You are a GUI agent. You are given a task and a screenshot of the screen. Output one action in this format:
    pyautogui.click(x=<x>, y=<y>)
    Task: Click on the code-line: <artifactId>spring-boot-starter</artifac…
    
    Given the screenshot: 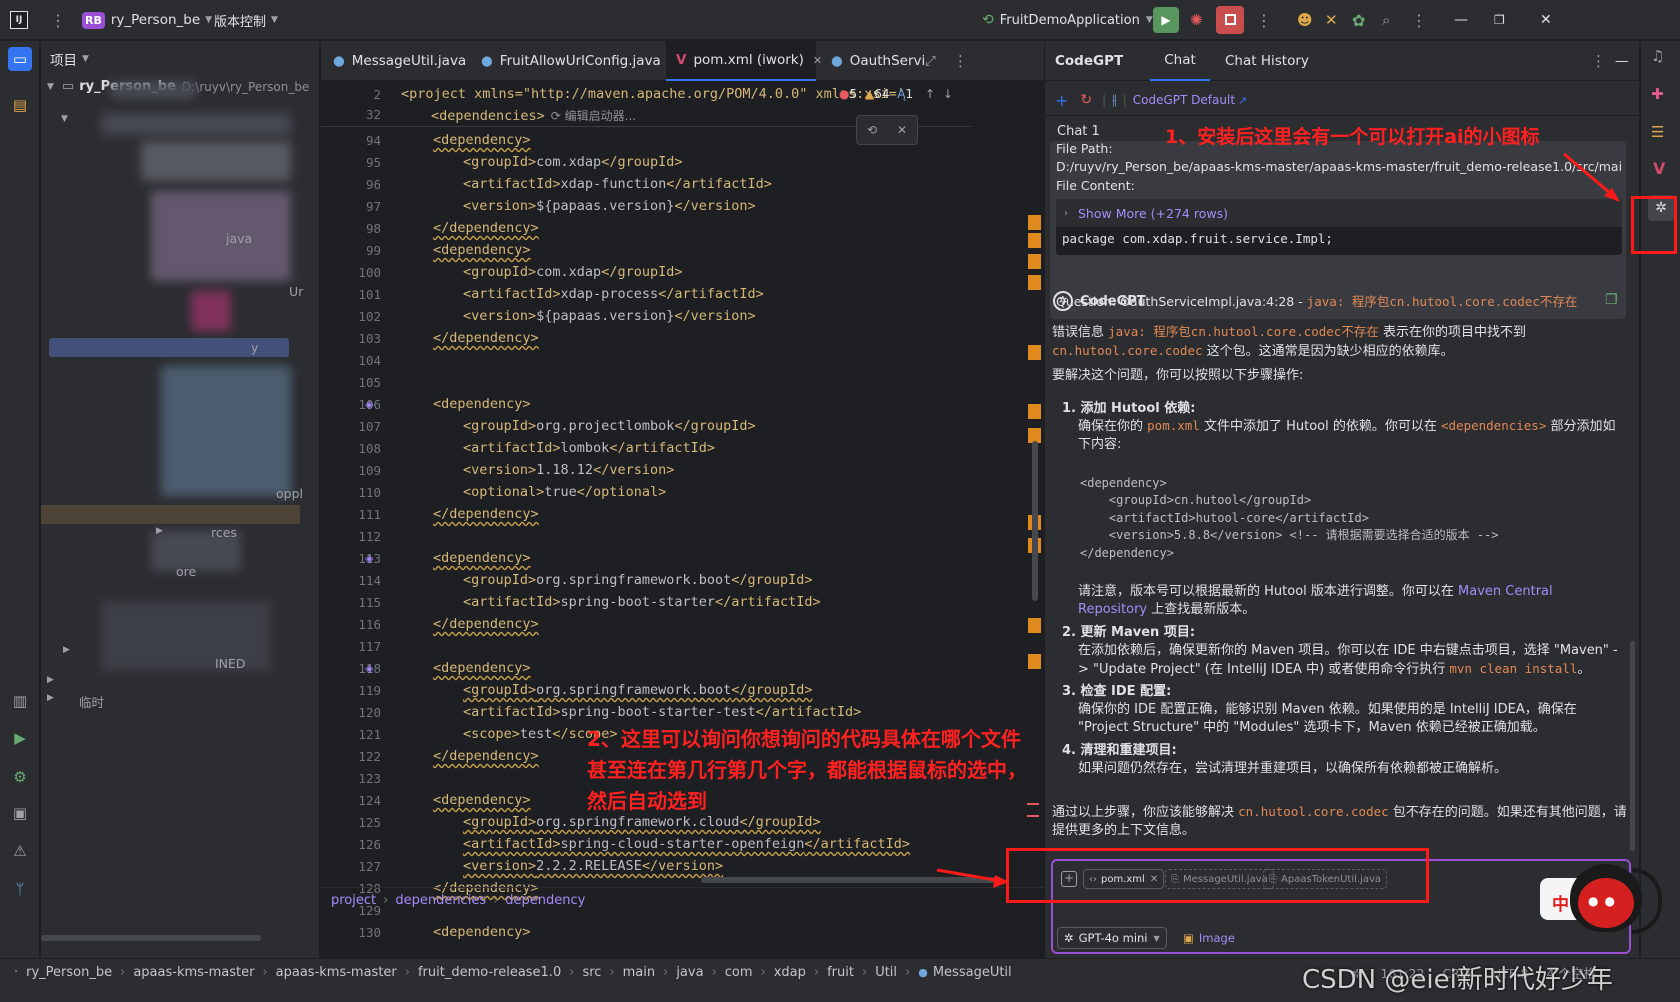 What is the action you would take?
    pyautogui.click(x=642, y=602)
    